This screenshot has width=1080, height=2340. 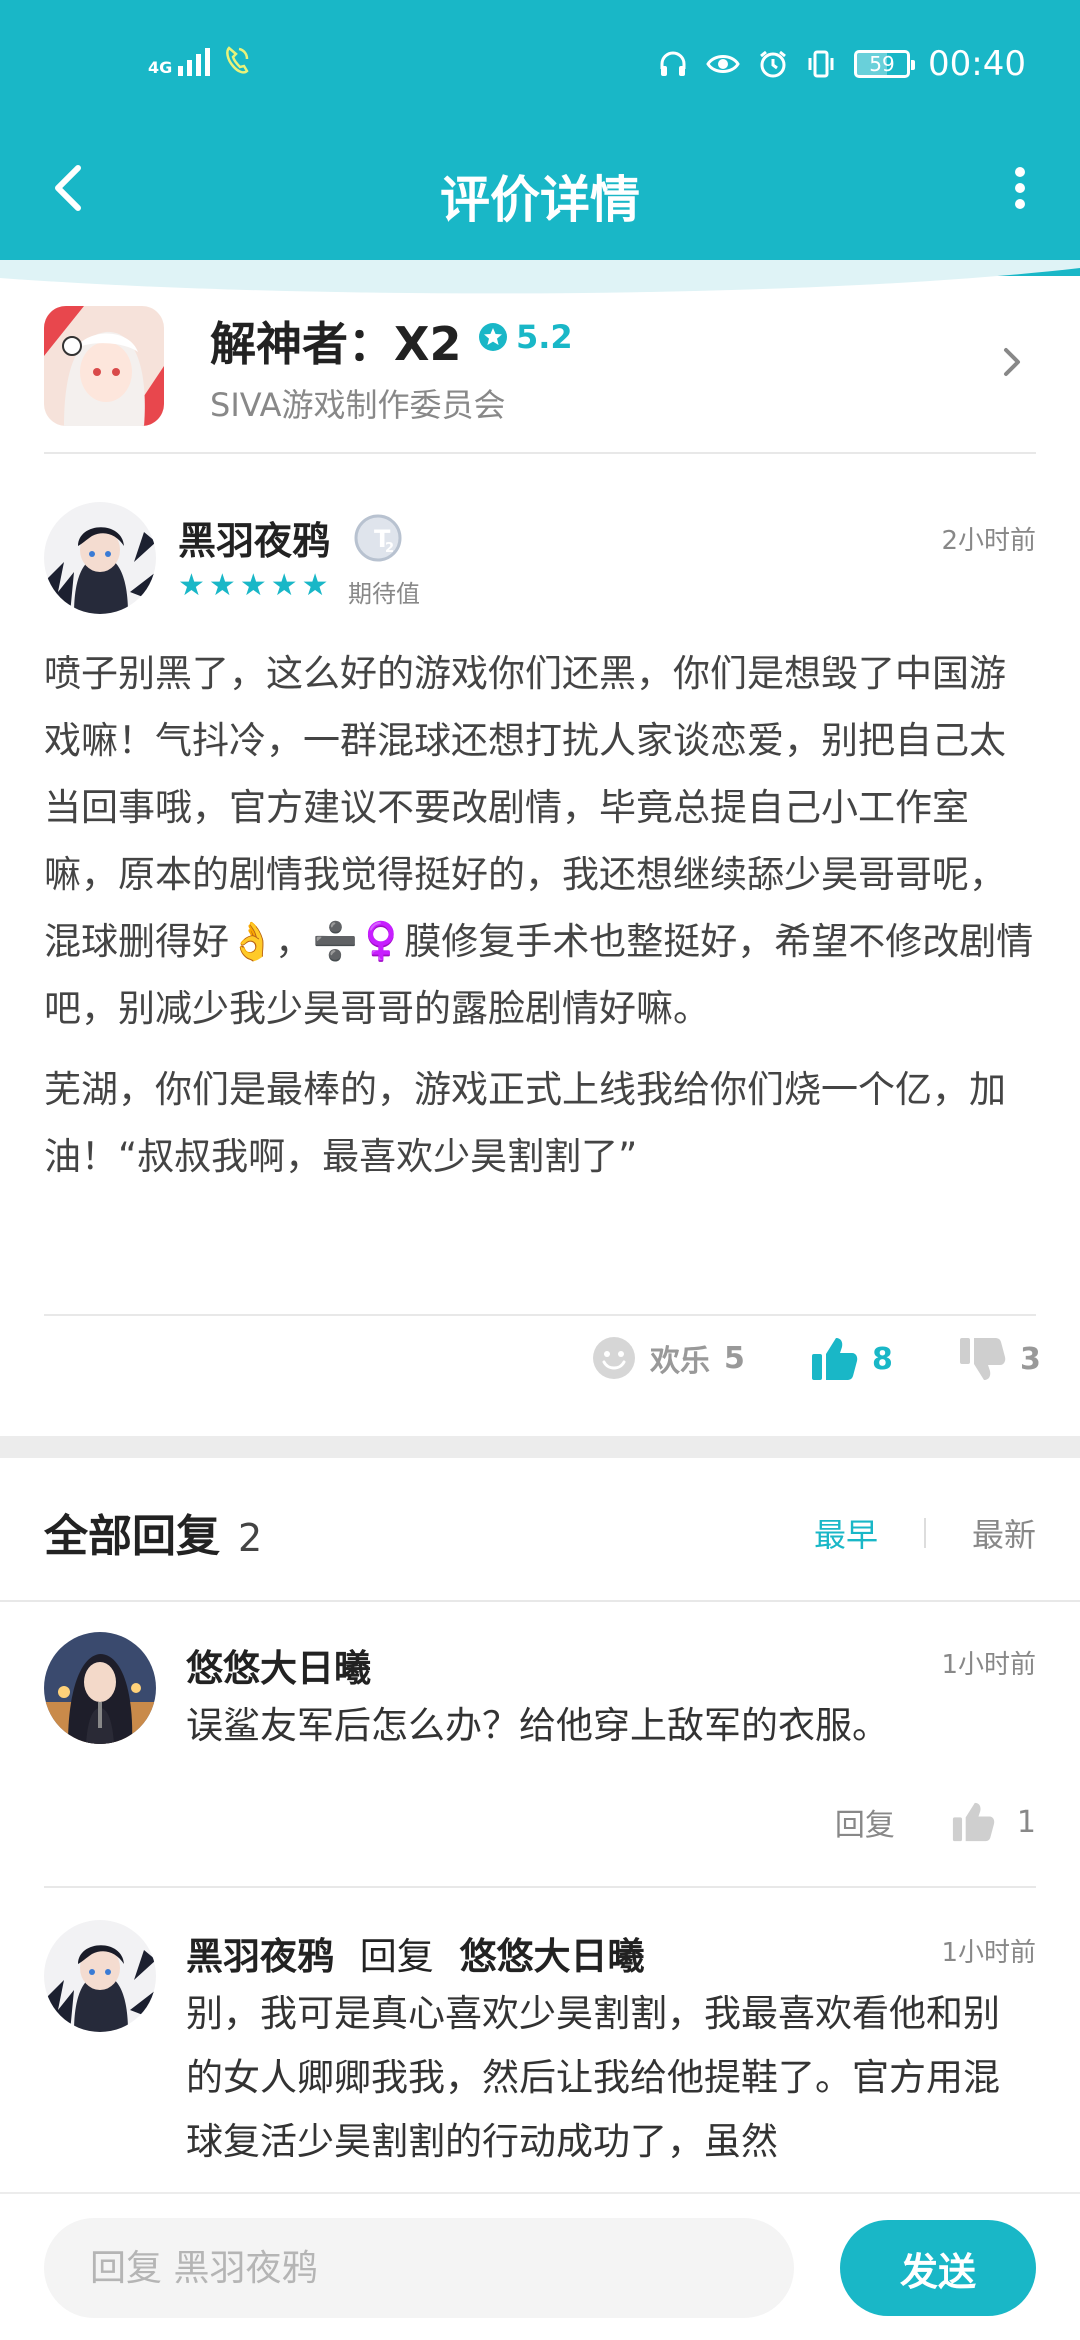 What do you see at coordinates (544, 337) in the screenshot?
I see `app-rating-value: 5.2` at bounding box center [544, 337].